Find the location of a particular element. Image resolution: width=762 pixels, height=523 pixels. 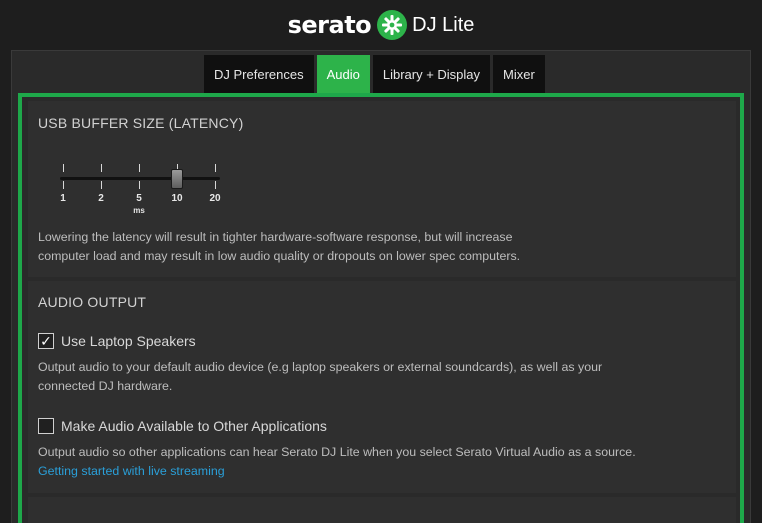

serato-logo: serato DJ Lite is located at coordinates (381, 25).